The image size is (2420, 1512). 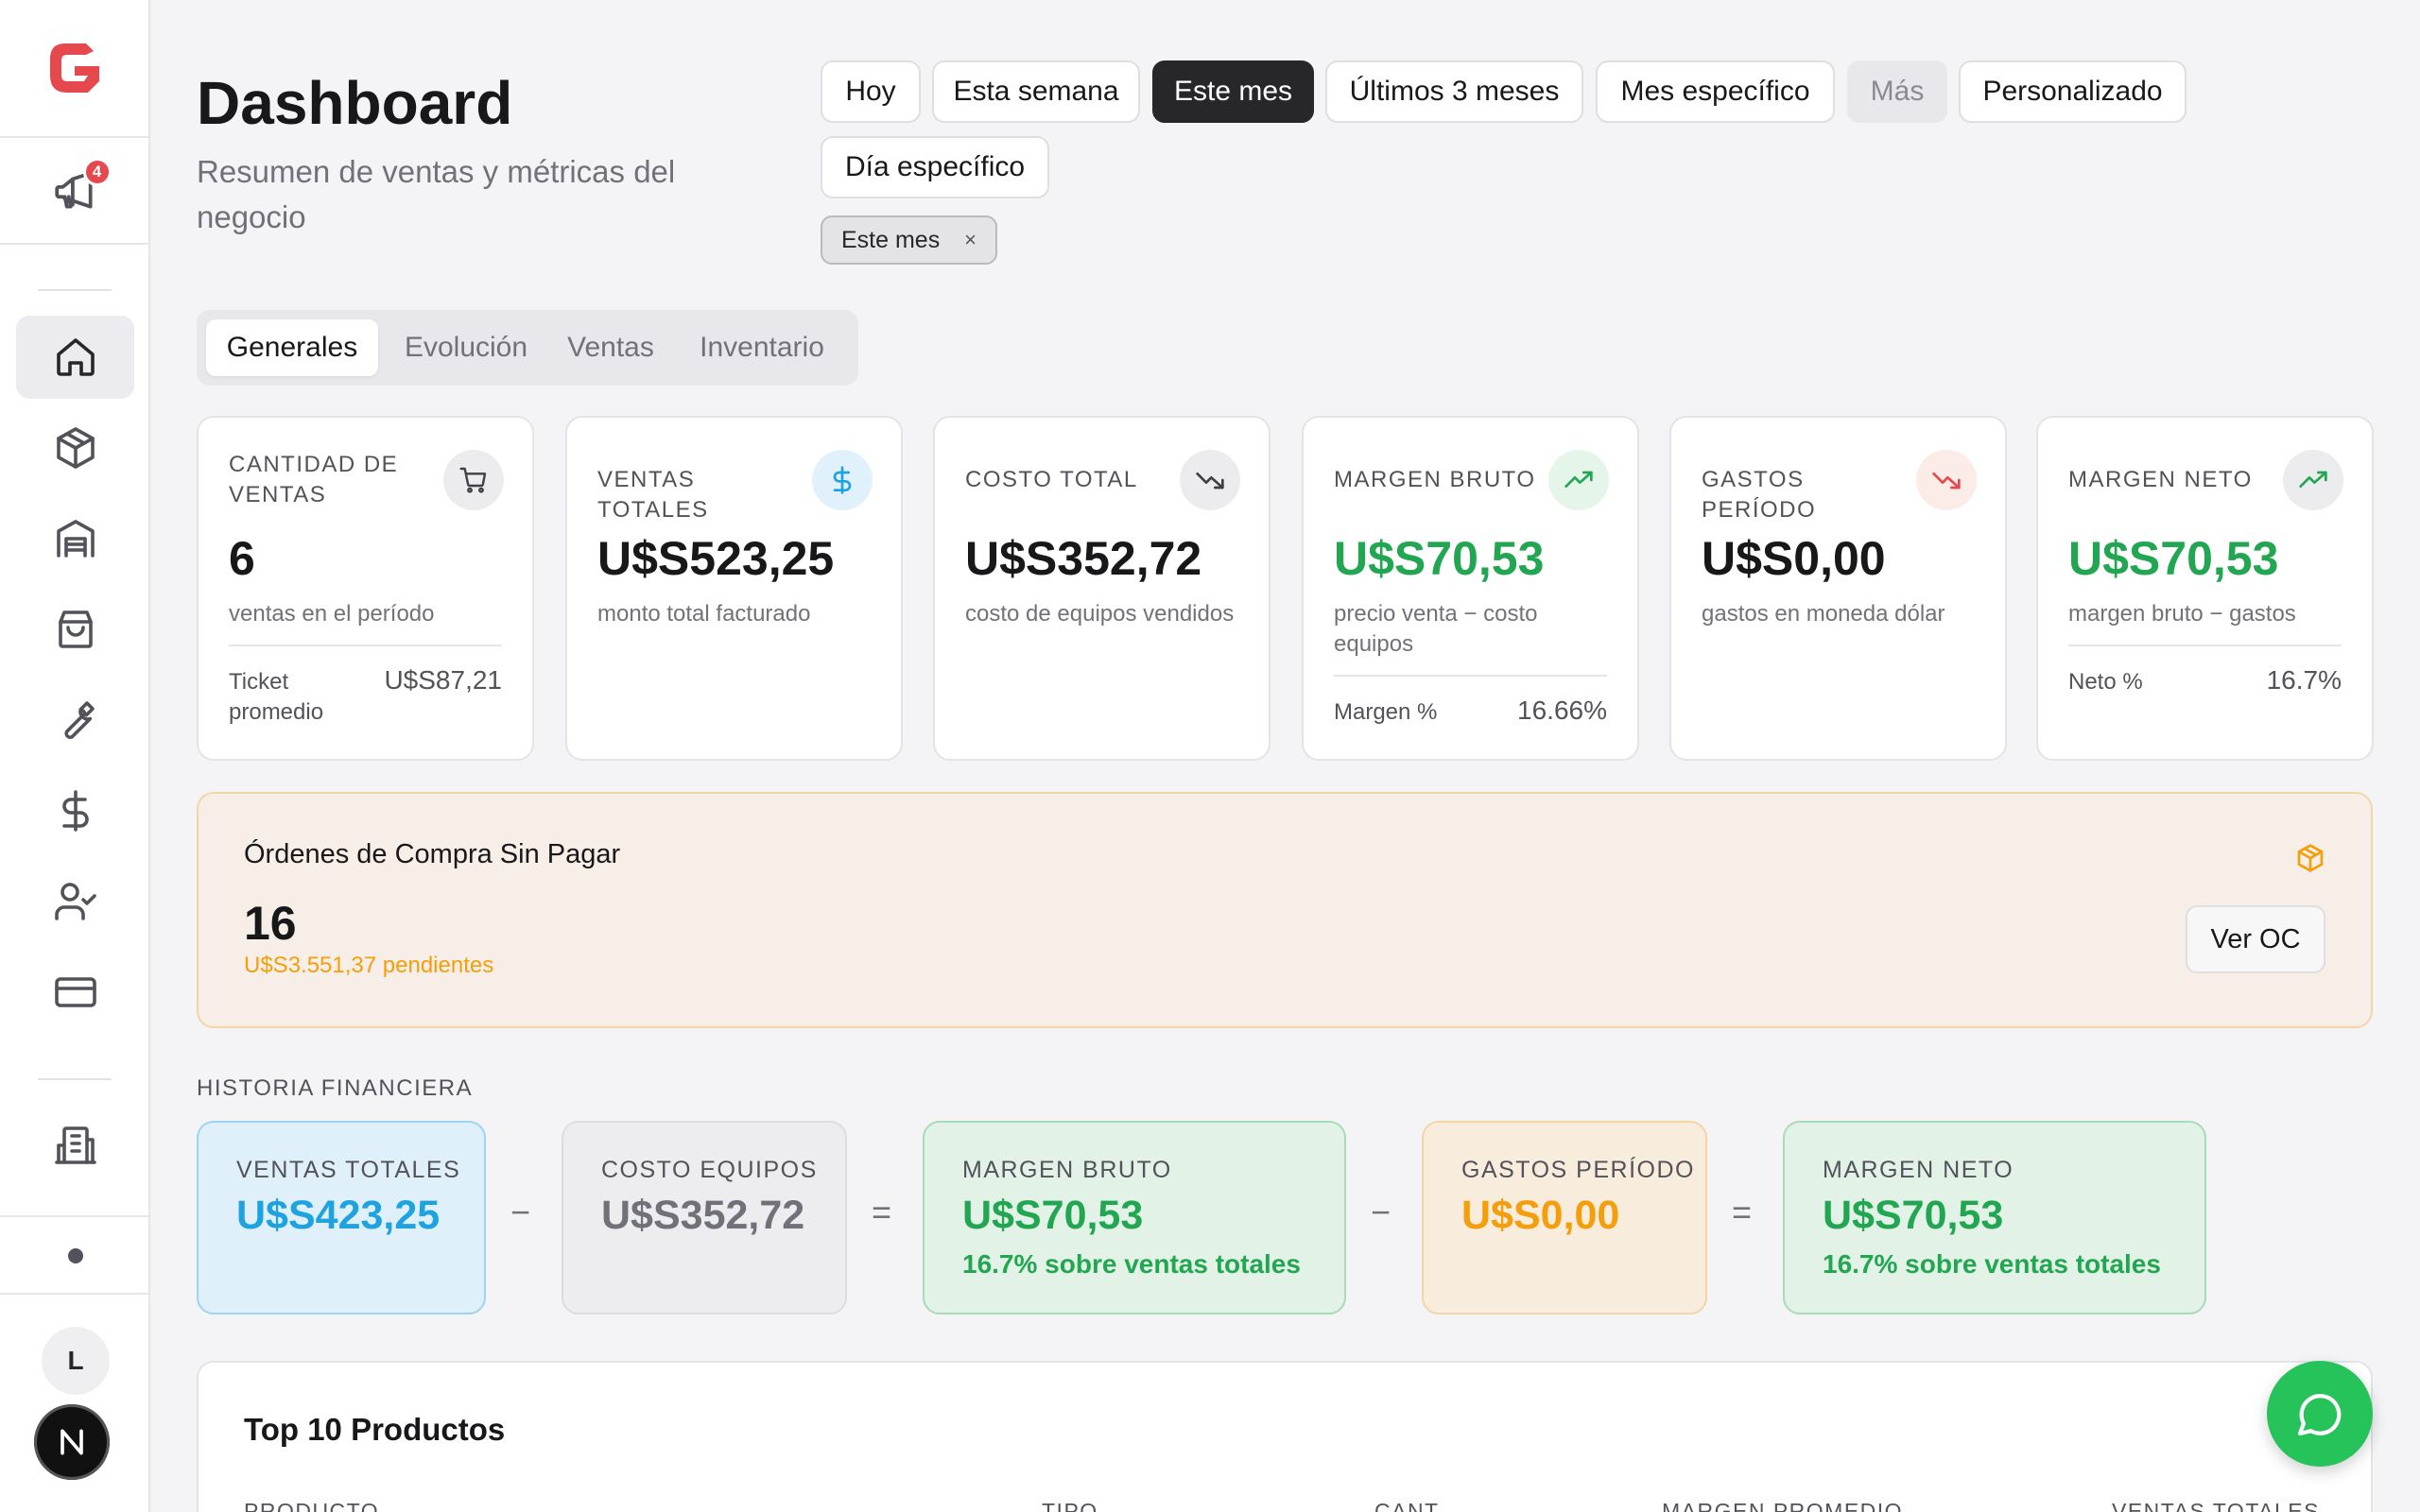 What do you see at coordinates (75, 1255) in the screenshot?
I see `more-indicator` at bounding box center [75, 1255].